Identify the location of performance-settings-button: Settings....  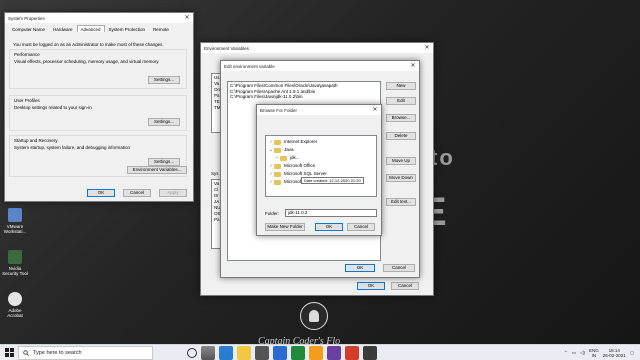
(164, 80).